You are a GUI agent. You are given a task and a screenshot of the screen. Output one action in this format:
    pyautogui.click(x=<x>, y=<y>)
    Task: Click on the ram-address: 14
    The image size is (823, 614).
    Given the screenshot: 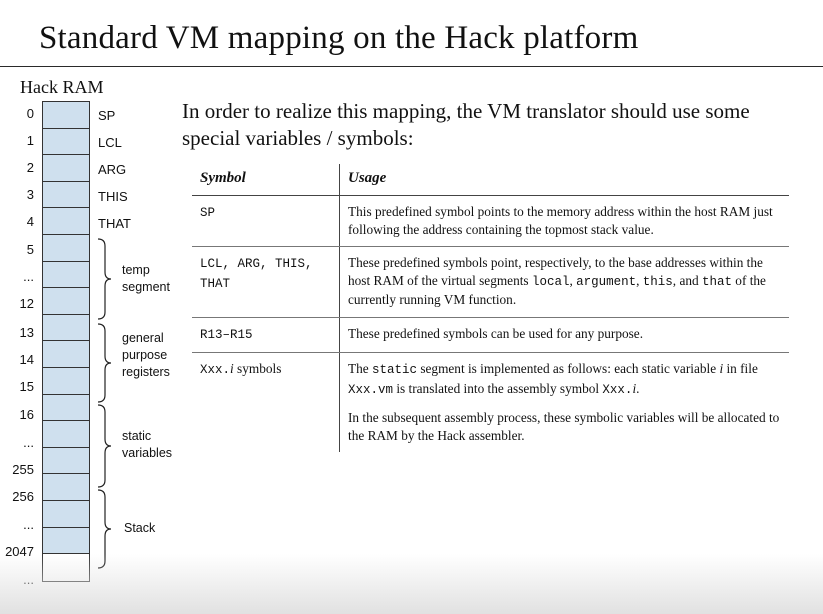 What is the action you would take?
    pyautogui.click(x=26, y=359)
    